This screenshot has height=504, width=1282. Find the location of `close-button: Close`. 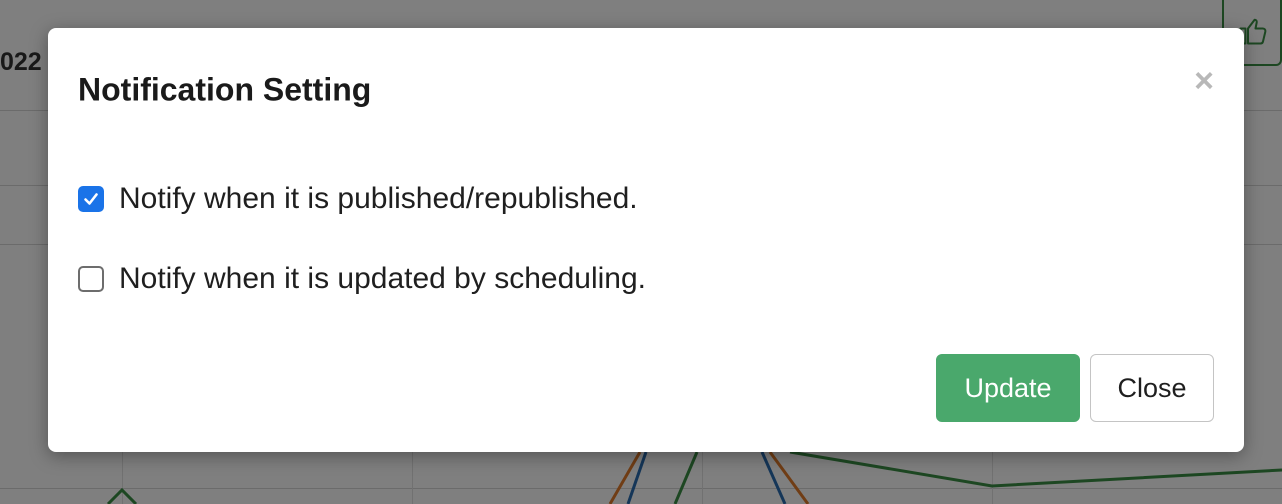

close-button: Close is located at coordinates (1152, 388).